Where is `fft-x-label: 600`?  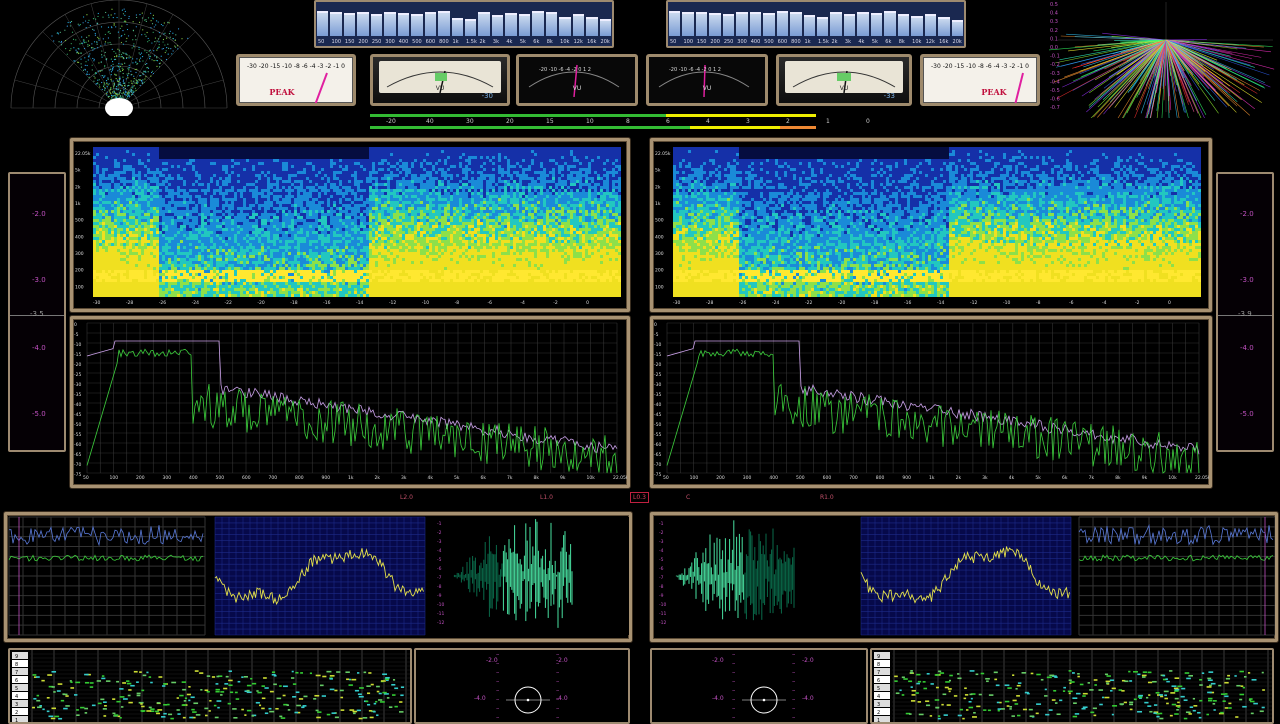 fft-x-label: 600 is located at coordinates (827, 478).